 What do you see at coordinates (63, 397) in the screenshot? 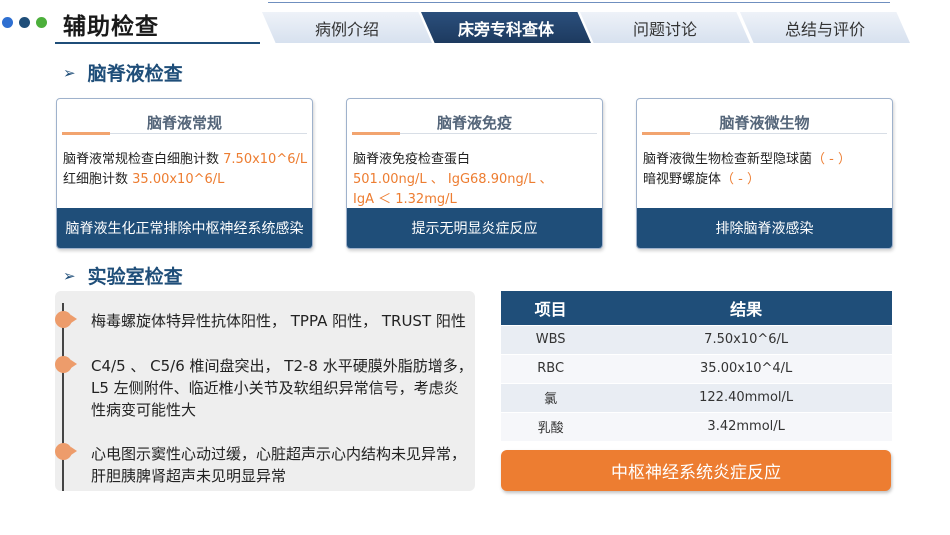
I see `timeline-line` at bounding box center [63, 397].